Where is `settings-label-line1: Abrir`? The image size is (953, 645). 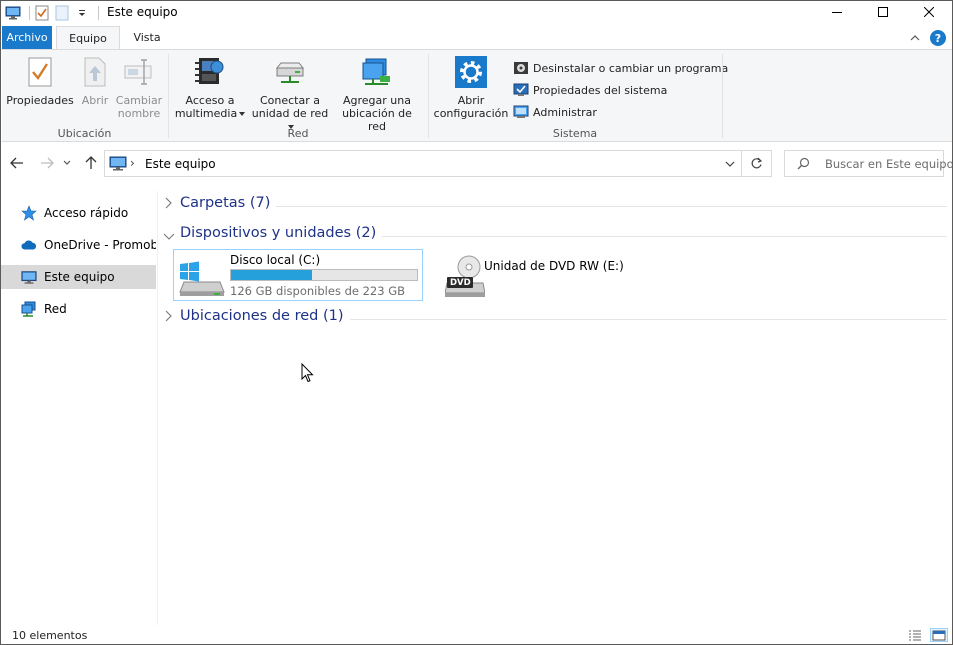 settings-label-line1: Abrir is located at coordinates (471, 100).